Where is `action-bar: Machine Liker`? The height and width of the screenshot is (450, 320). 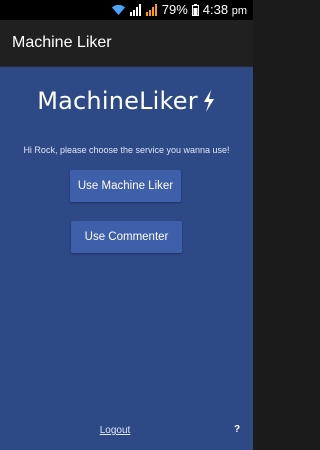
action-bar: Machine Liker is located at coordinates (126, 43).